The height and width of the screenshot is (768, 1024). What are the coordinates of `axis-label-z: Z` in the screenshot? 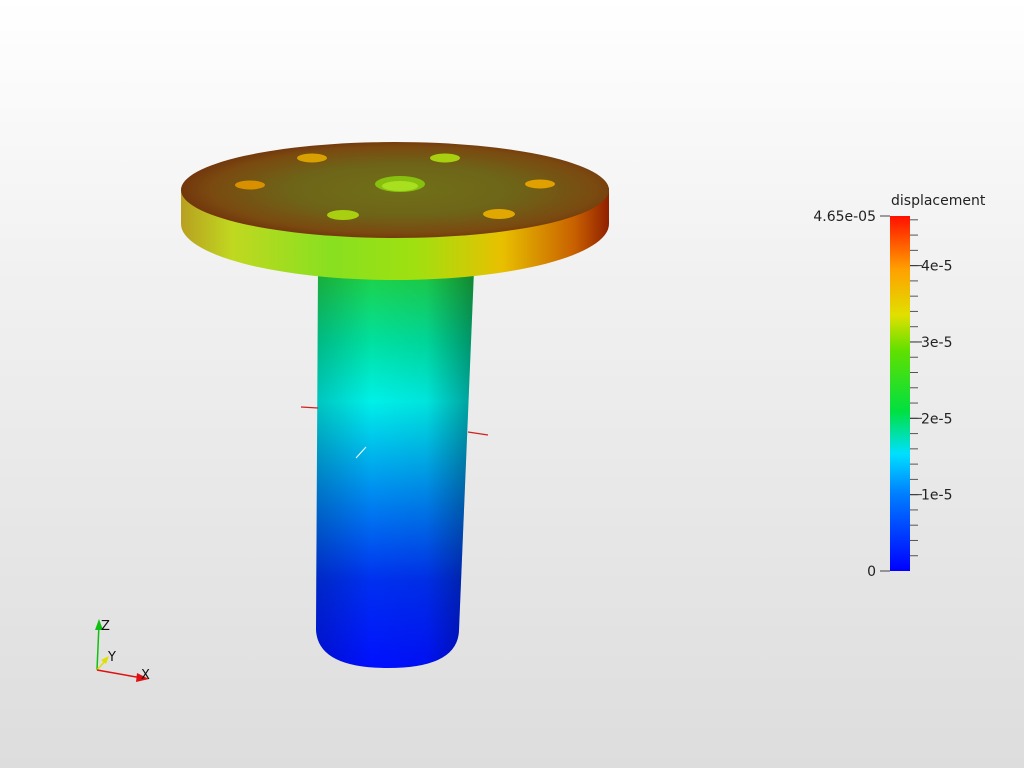 It's located at (105, 626).